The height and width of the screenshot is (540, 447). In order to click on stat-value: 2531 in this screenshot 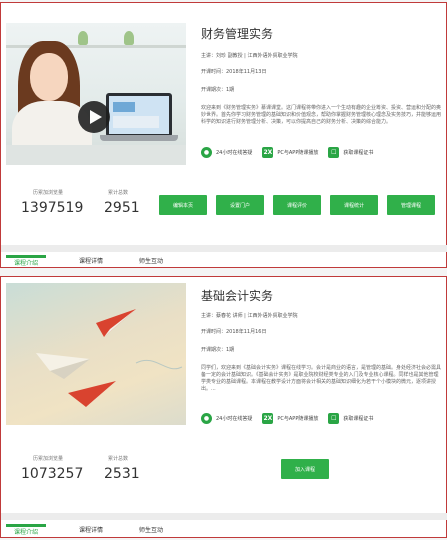, I will do `click(122, 474)`.